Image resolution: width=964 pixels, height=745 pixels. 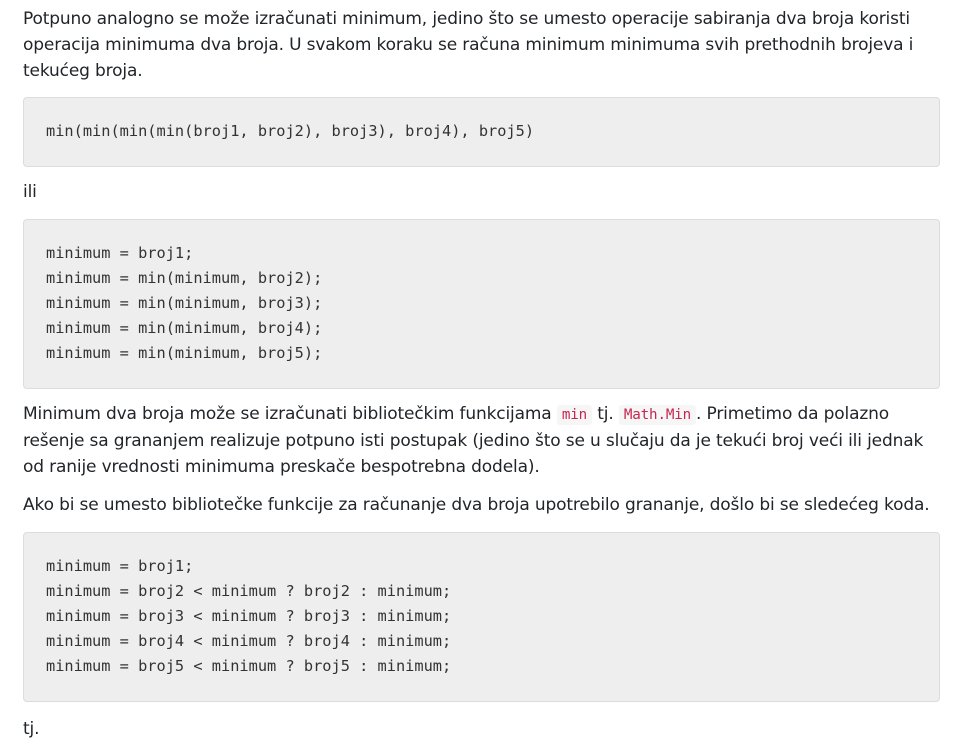 What do you see at coordinates (574, 415) in the screenshot?
I see `inline-code-min: min` at bounding box center [574, 415].